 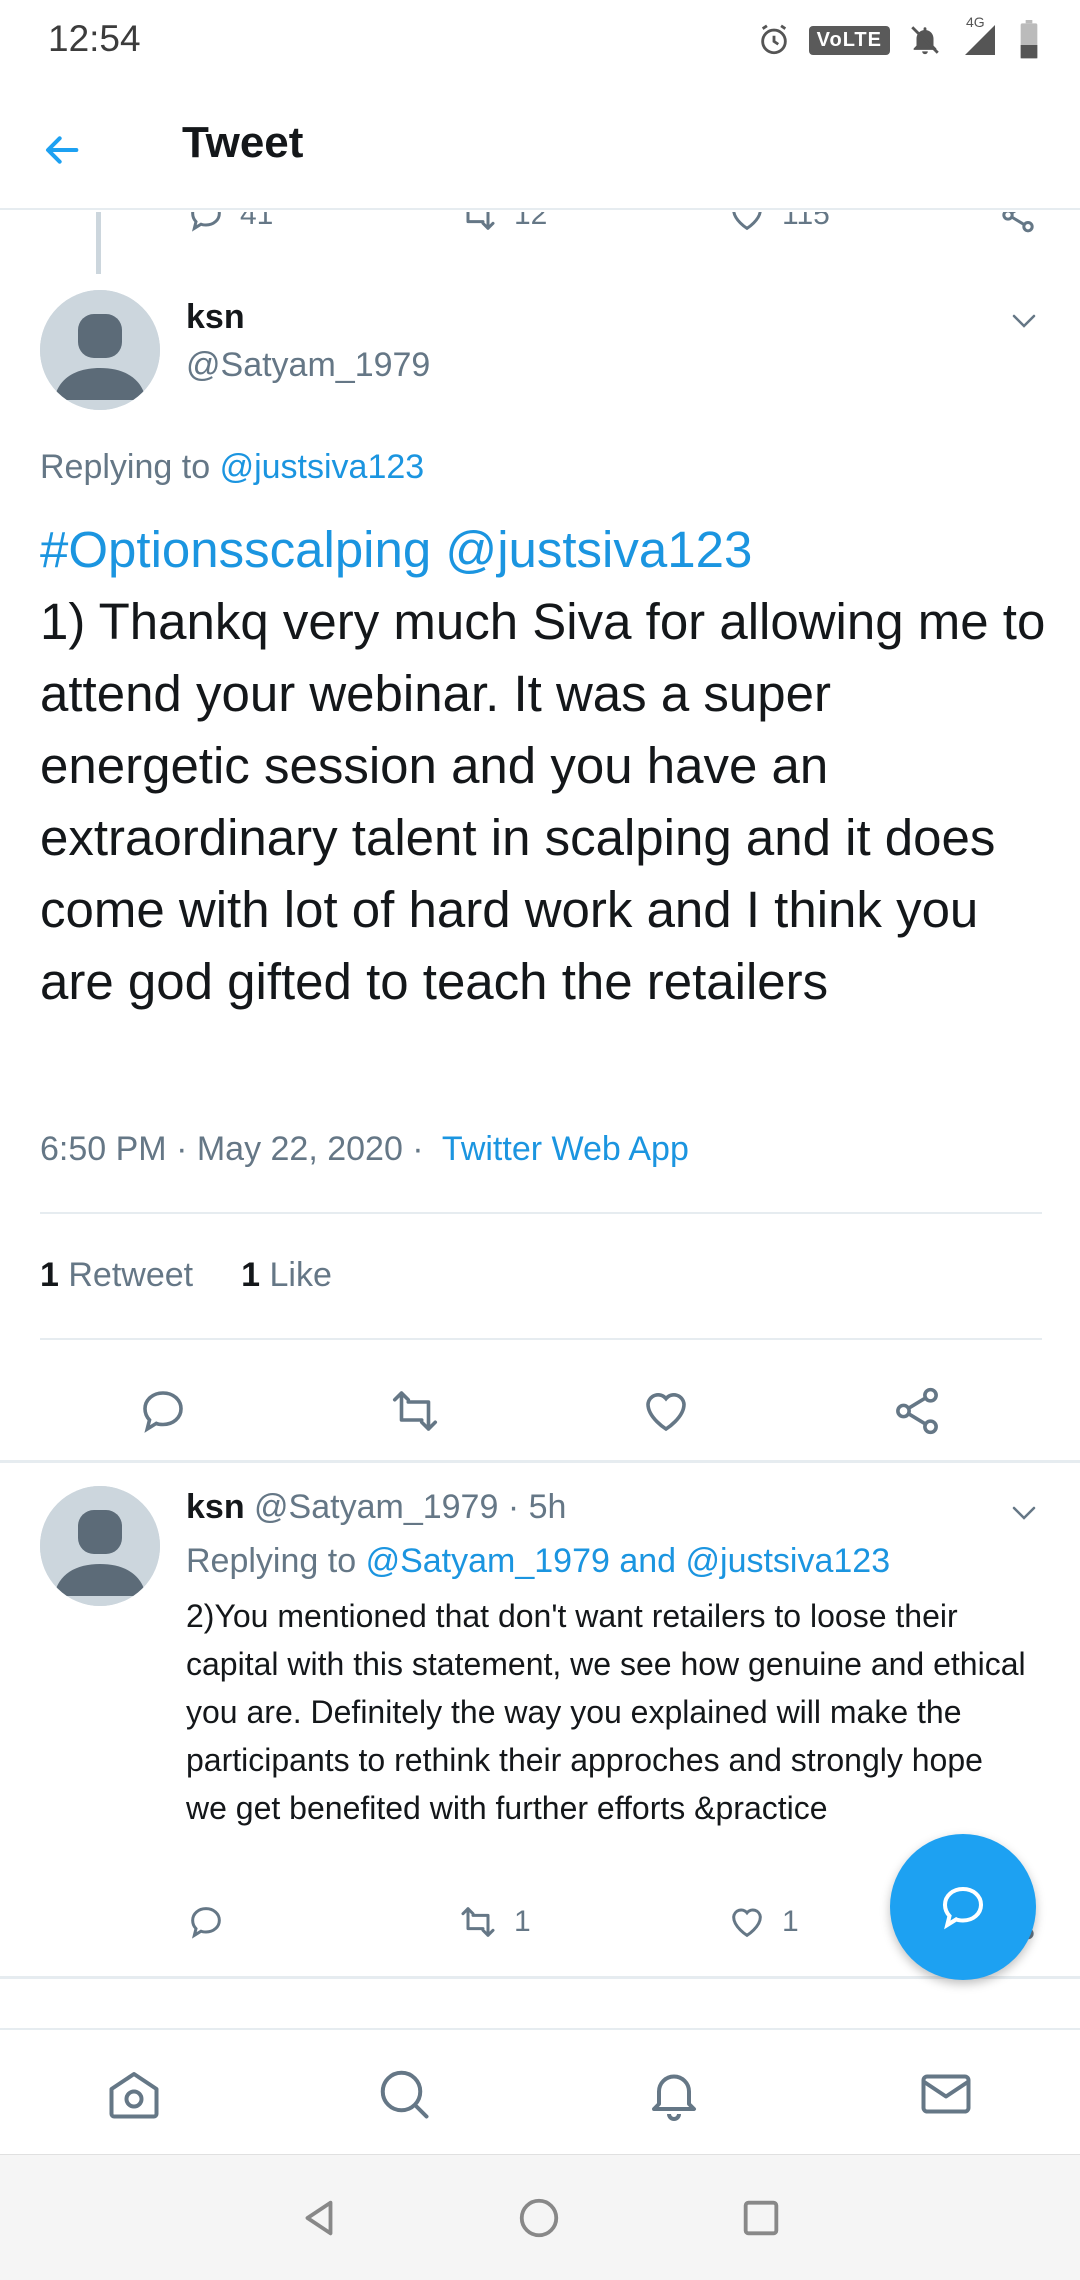 I want to click on reply-menu-button, so click(x=1024, y=1513).